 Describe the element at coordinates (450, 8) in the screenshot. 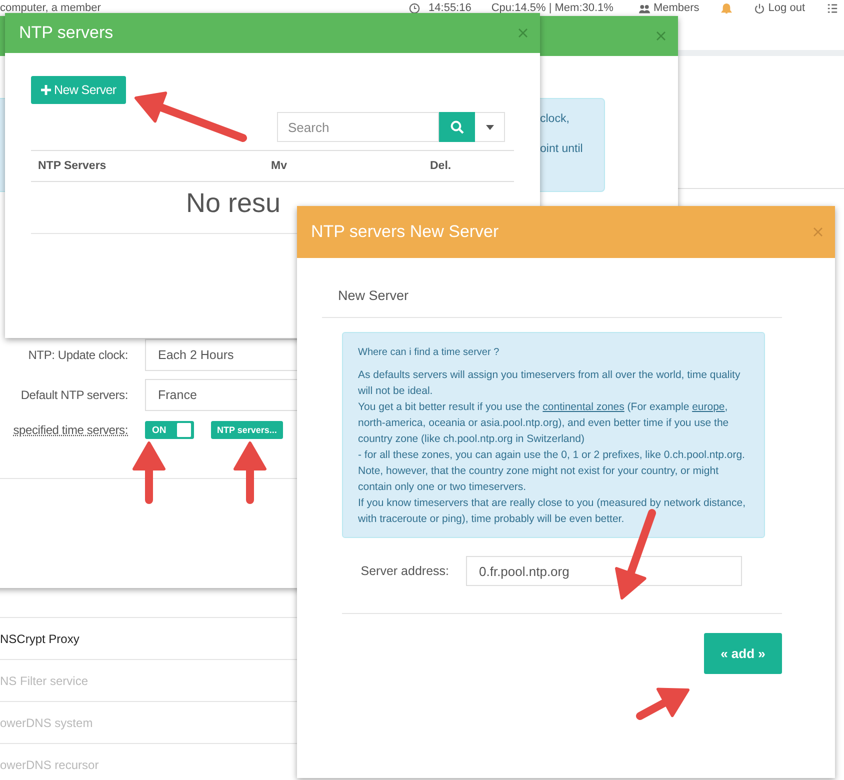

I see `time-label: 14:55:16` at that location.